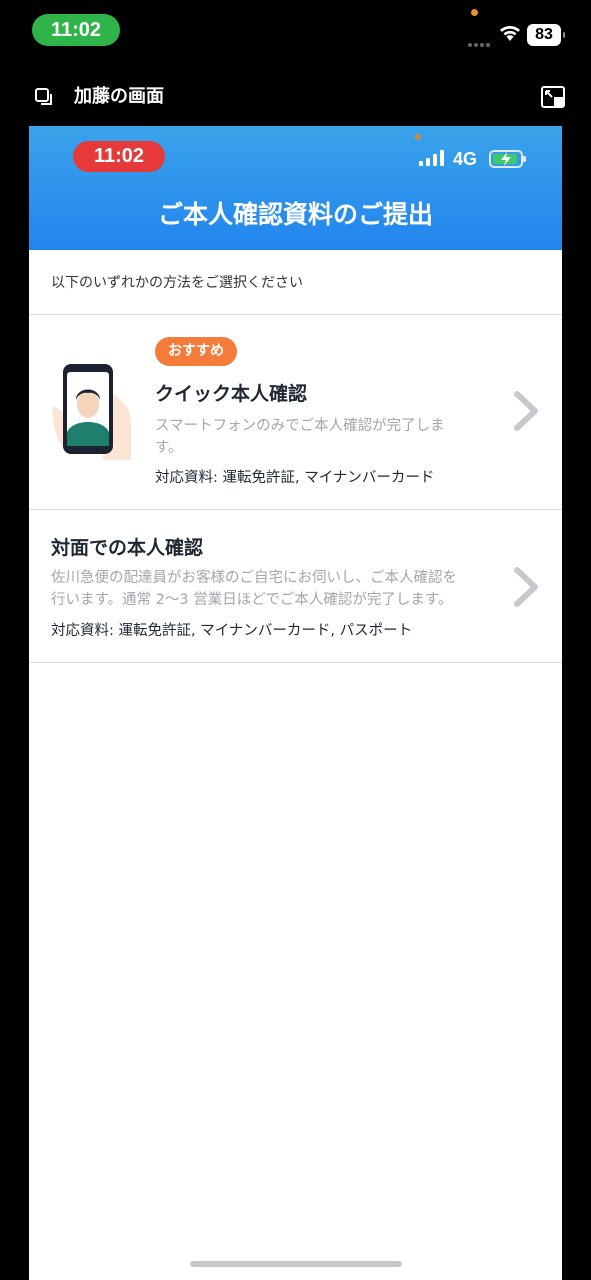 The image size is (591, 1280). Describe the element at coordinates (127, 548) in the screenshot. I see `option-title: 対面での本人確認` at that location.